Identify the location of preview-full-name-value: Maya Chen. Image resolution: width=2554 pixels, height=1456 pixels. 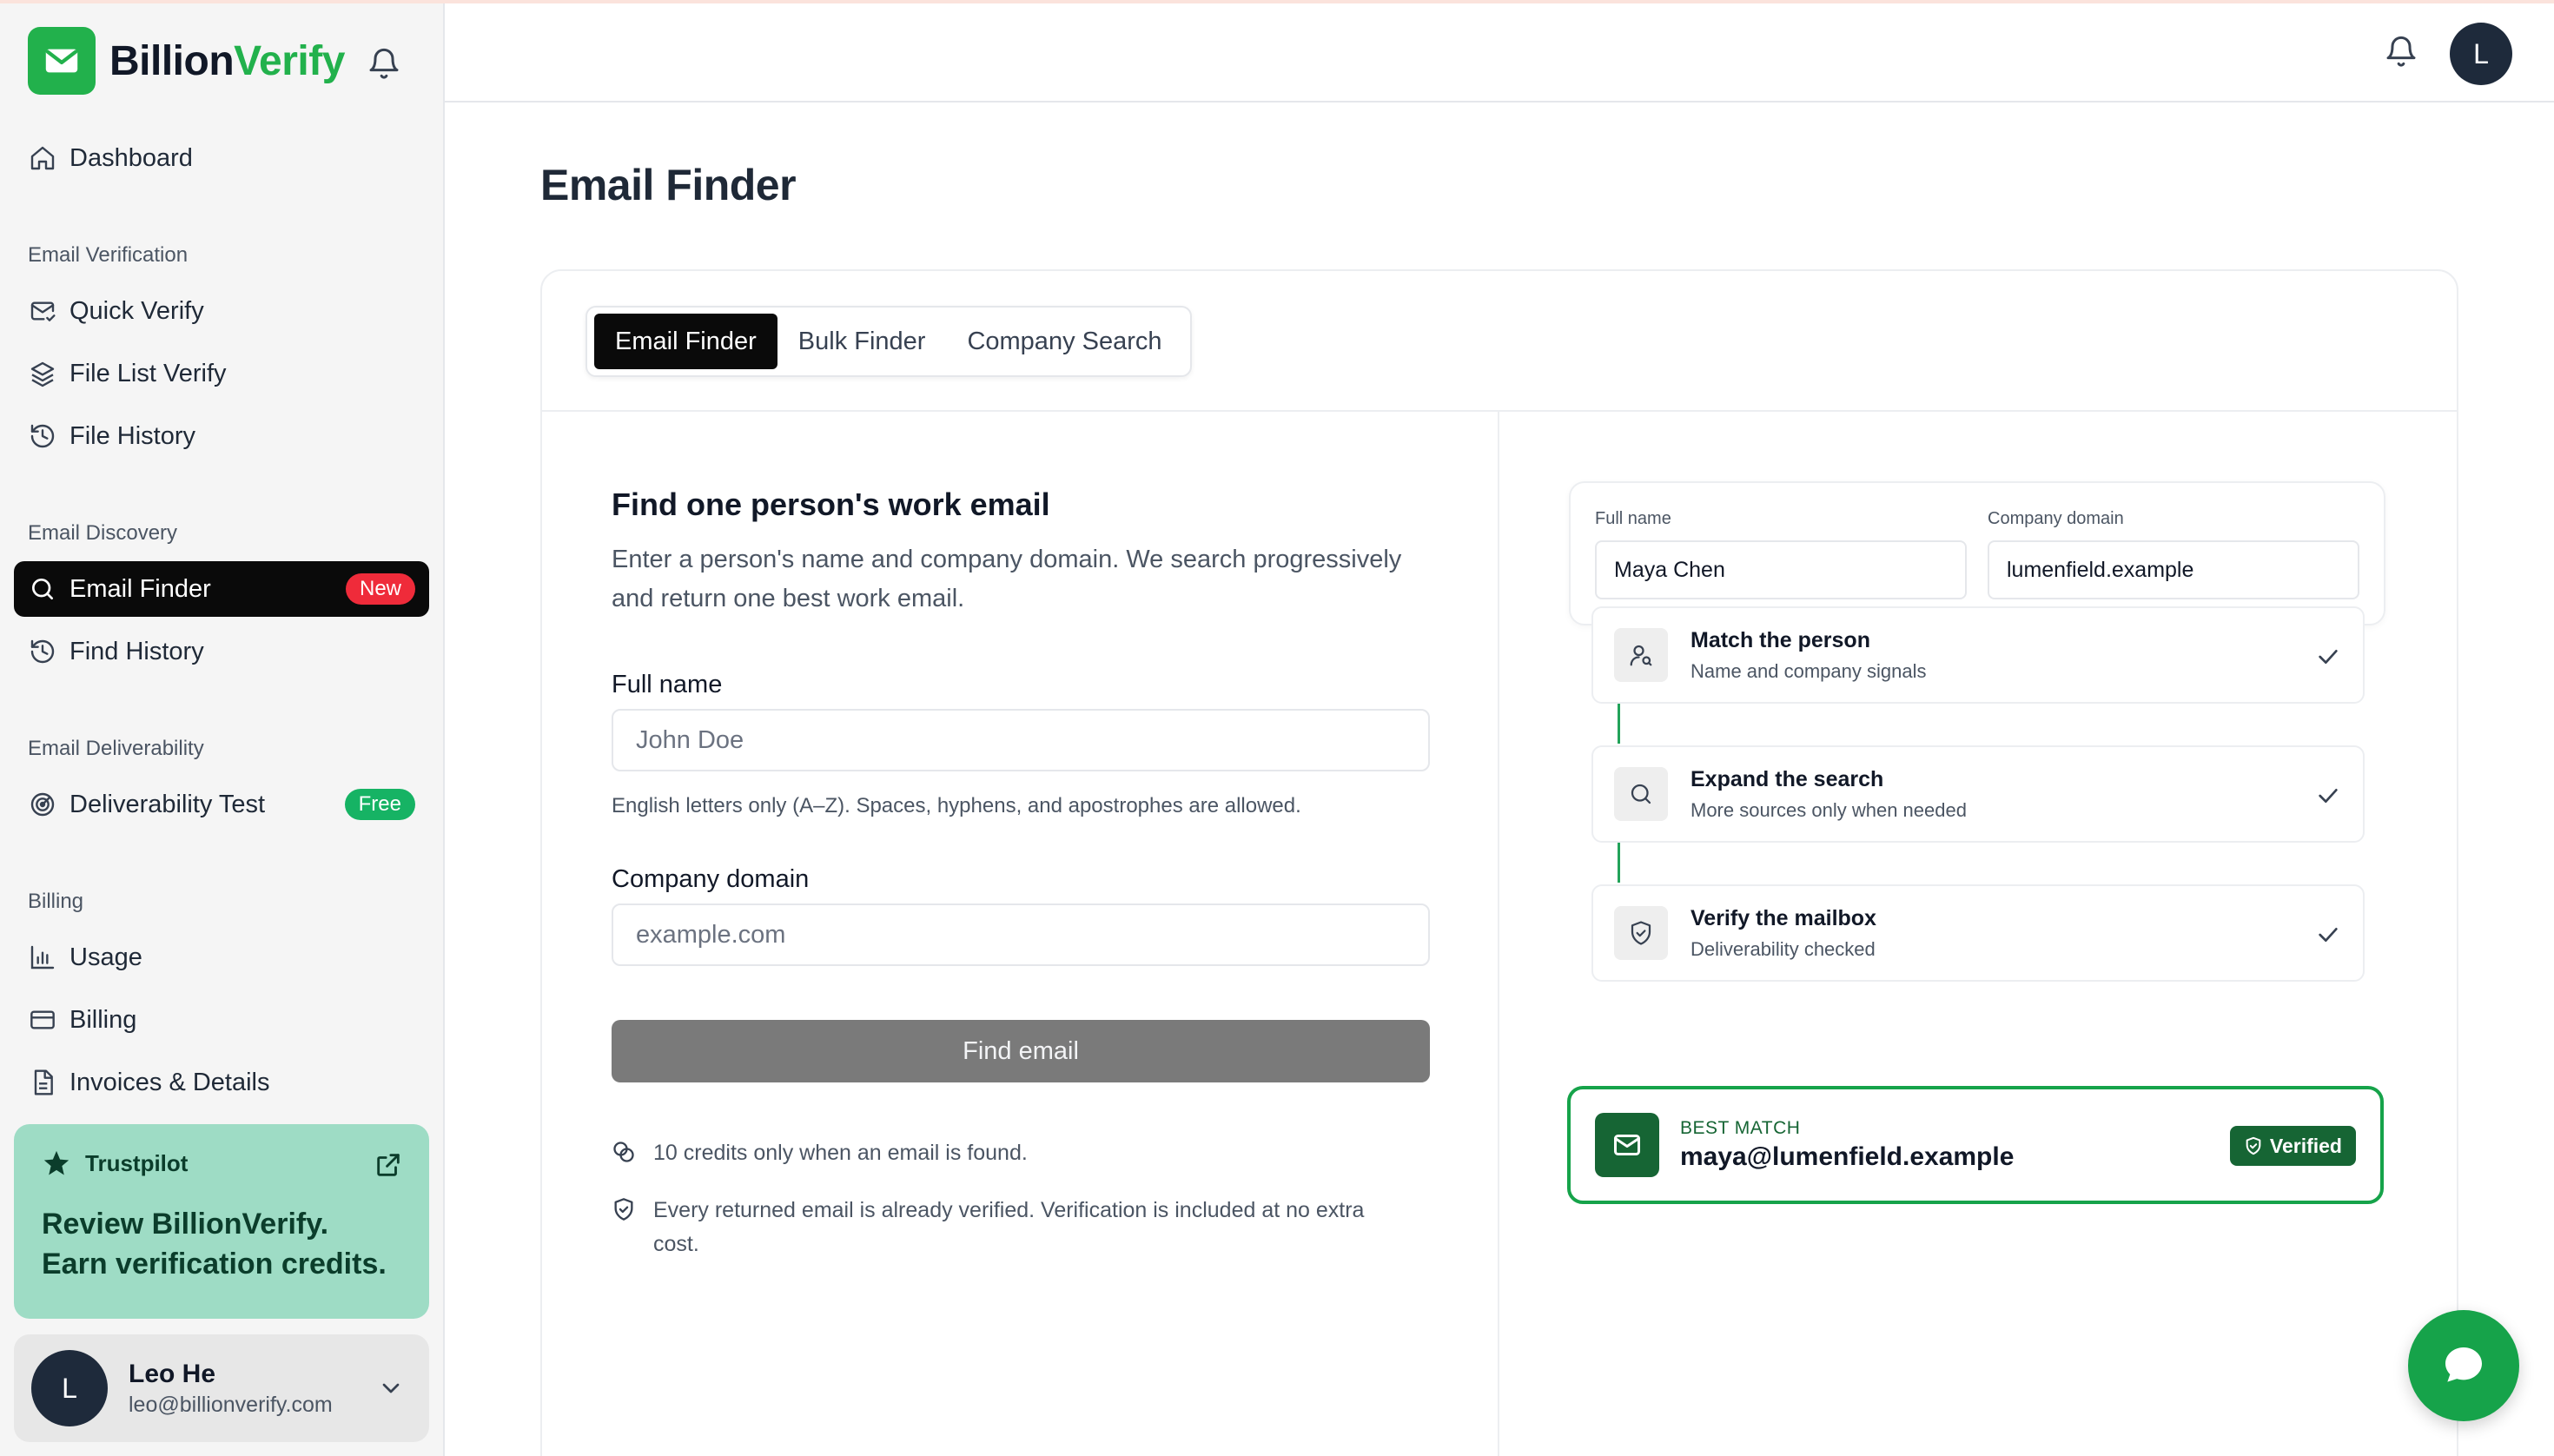
(1781, 569).